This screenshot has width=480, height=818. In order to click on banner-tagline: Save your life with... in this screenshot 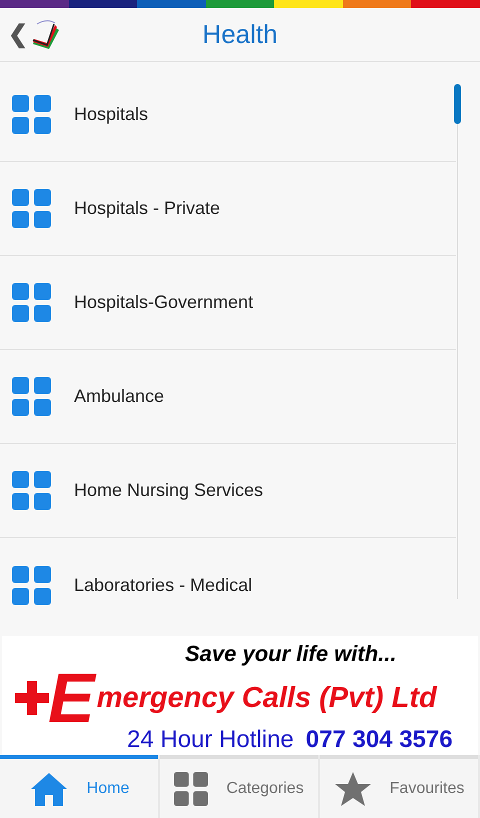, I will do `click(291, 654)`.